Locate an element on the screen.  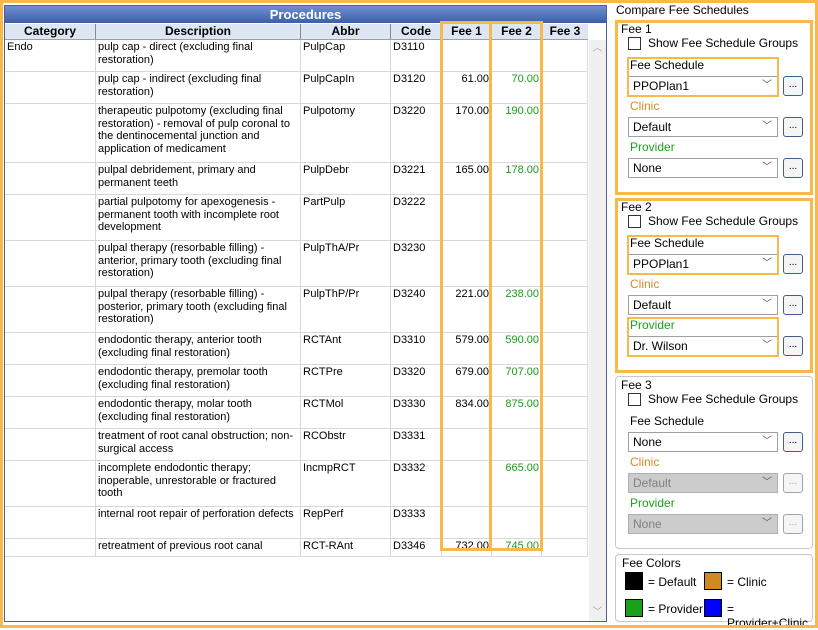
column-header-fee2: Fee 2 is located at coordinates (517, 31).